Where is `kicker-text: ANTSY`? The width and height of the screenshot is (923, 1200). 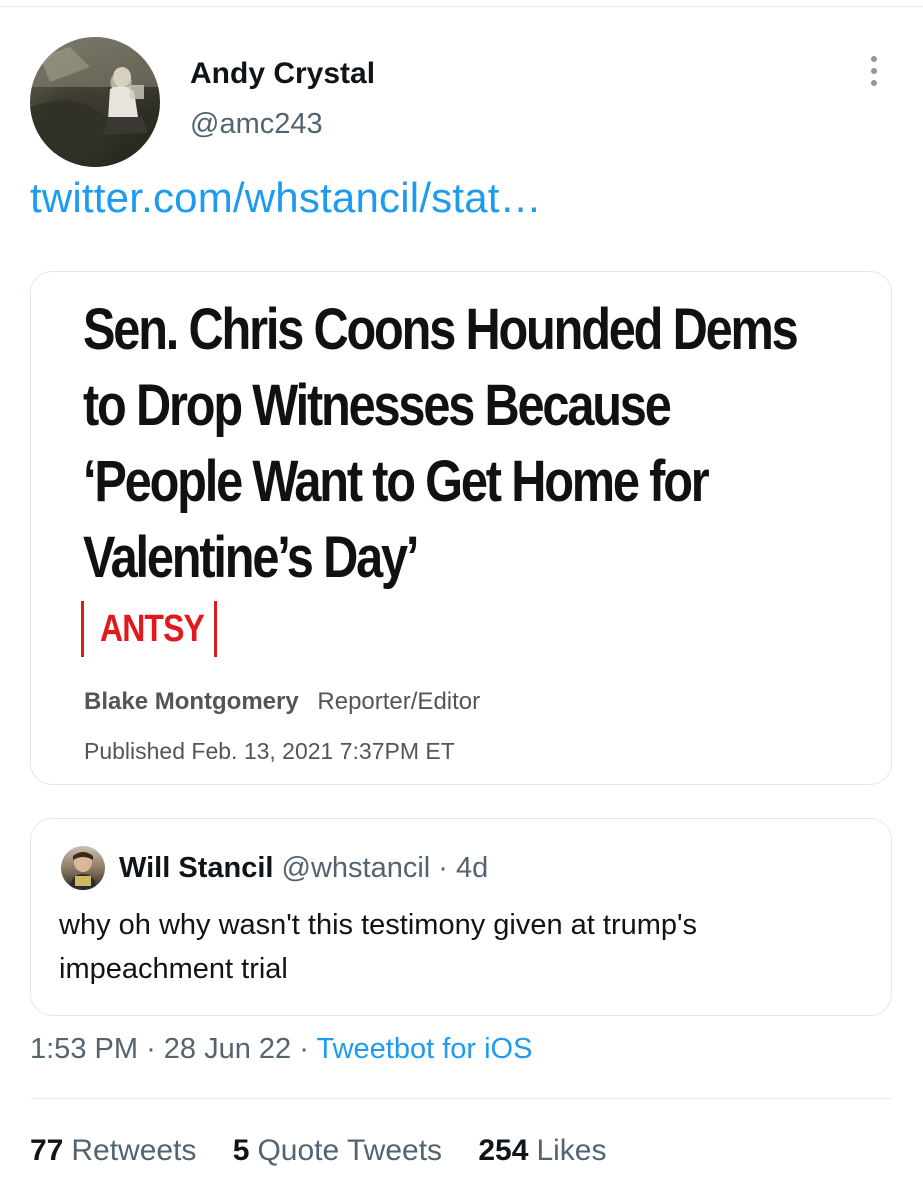 kicker-text: ANTSY is located at coordinates (152, 628).